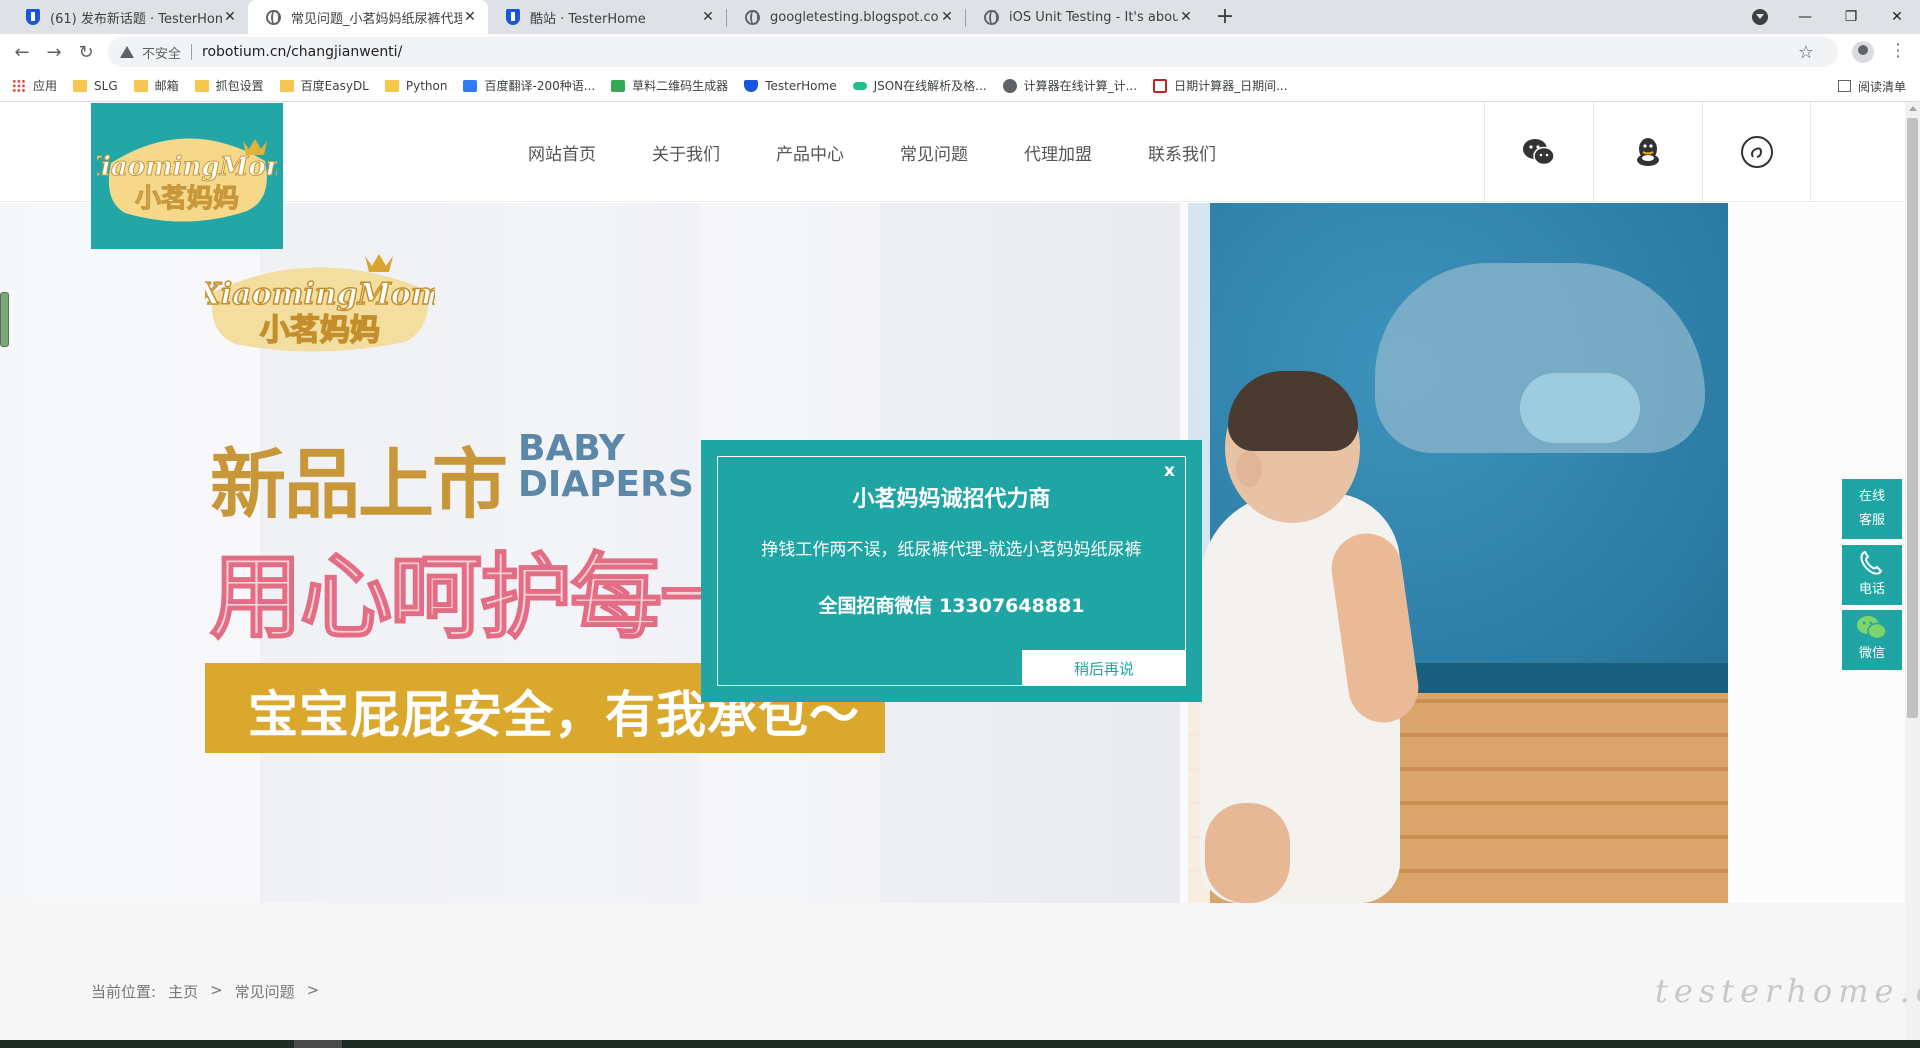  I want to click on reload-icon: ↻, so click(86, 52).